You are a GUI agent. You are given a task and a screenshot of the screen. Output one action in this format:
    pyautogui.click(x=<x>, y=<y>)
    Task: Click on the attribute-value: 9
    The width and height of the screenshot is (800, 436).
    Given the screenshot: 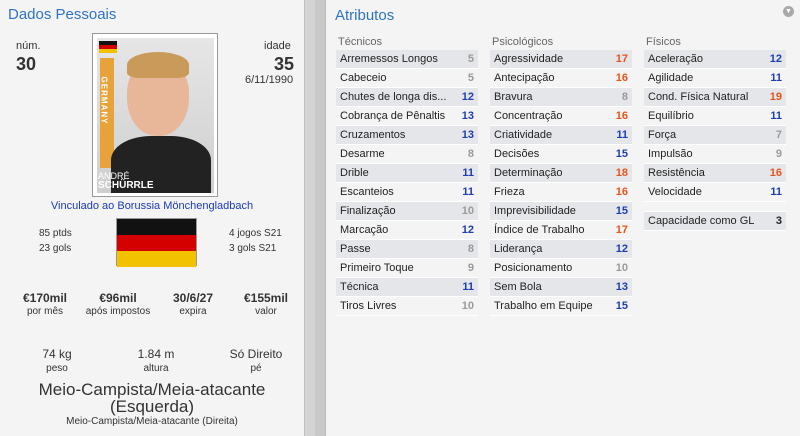 What is the action you would take?
    pyautogui.click(x=470, y=268)
    